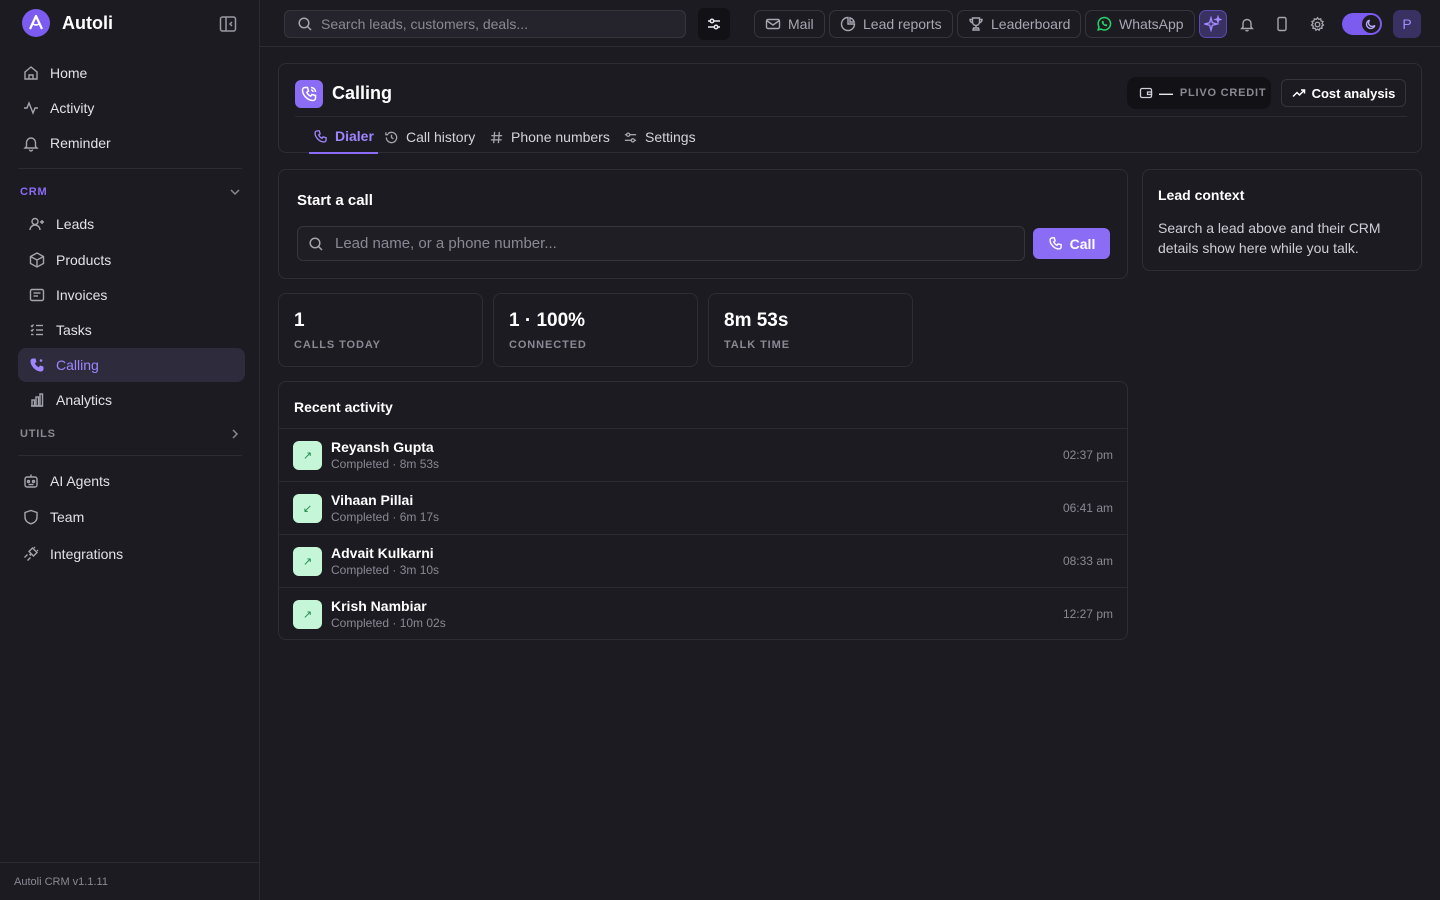 This screenshot has width=1440, height=900. What do you see at coordinates (789, 24) in the screenshot?
I see `mail-button: Mail` at bounding box center [789, 24].